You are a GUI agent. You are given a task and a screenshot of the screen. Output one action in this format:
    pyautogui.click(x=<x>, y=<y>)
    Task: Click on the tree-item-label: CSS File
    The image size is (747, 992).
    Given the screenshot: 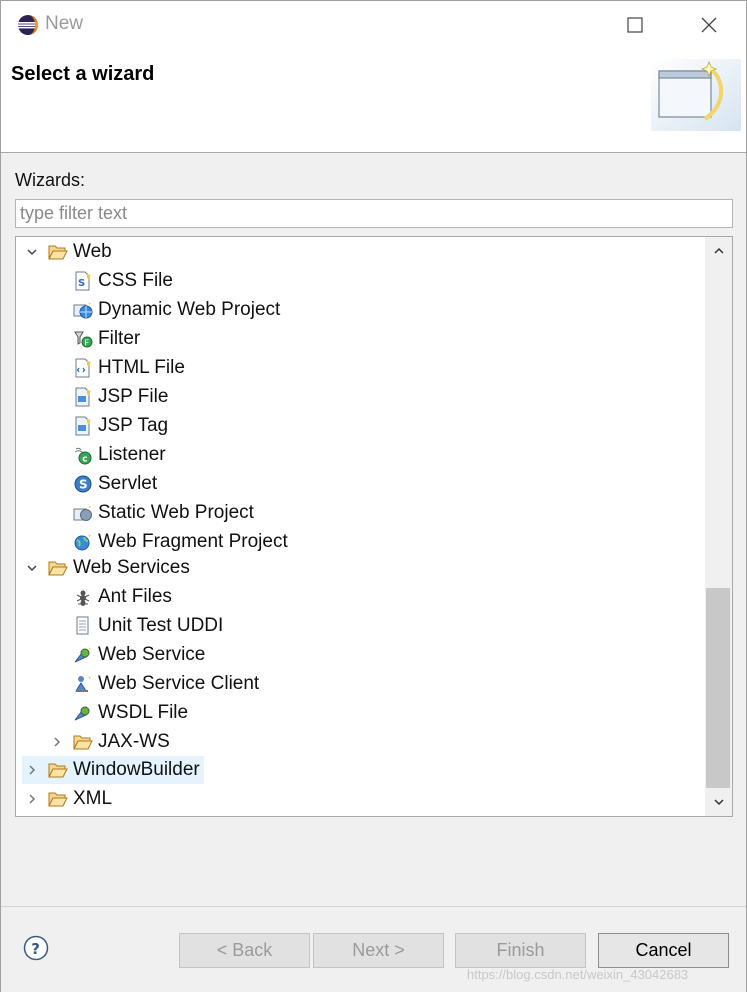 What is the action you would take?
    pyautogui.click(x=135, y=280)
    